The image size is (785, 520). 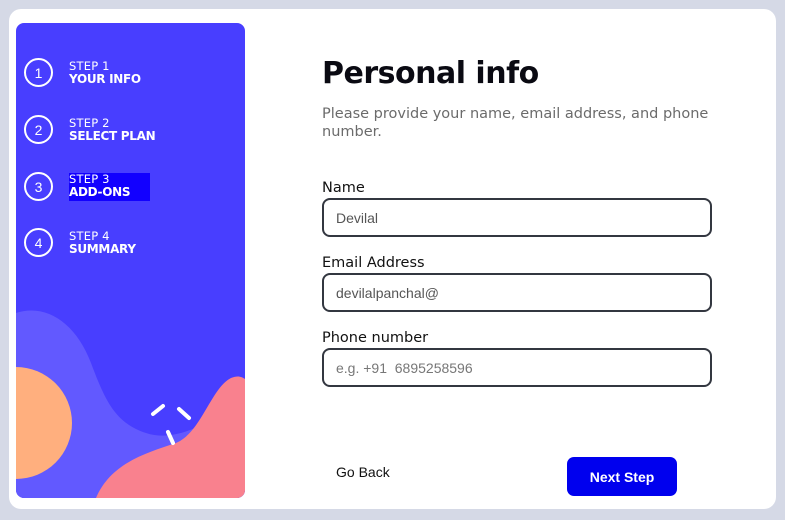 What do you see at coordinates (89, 235) in the screenshot?
I see `step-label: STEP 4` at bounding box center [89, 235].